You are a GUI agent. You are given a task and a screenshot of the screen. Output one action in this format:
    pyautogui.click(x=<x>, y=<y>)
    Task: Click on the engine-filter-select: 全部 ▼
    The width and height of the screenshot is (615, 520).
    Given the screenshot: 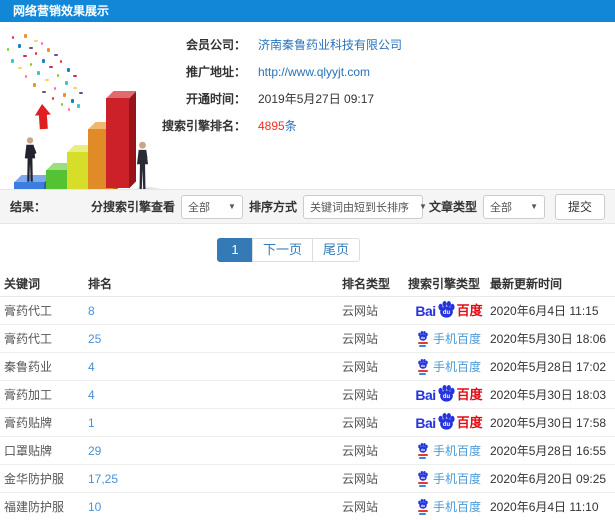 What is the action you would take?
    pyautogui.click(x=211, y=206)
    